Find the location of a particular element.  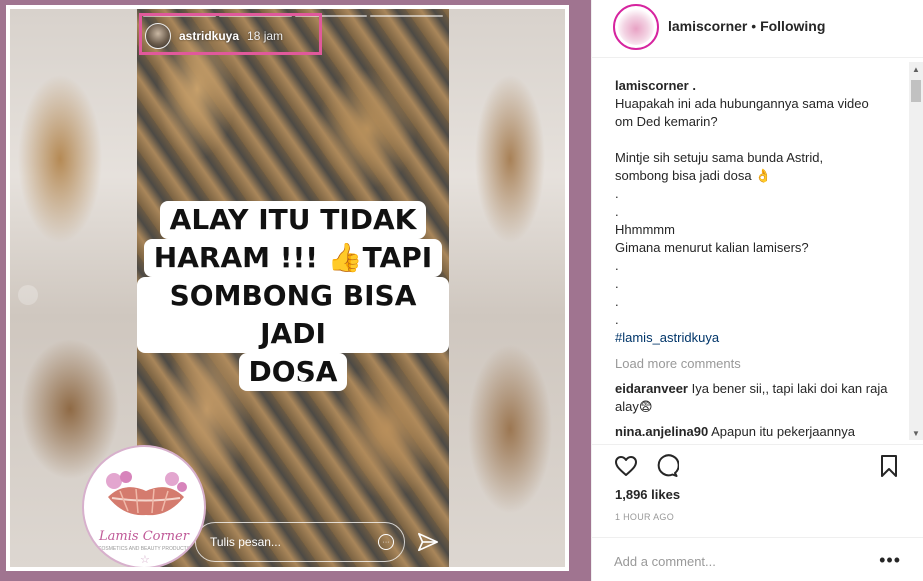

story-caption-line: ALAY ITU TIDAK is located at coordinates (293, 220).